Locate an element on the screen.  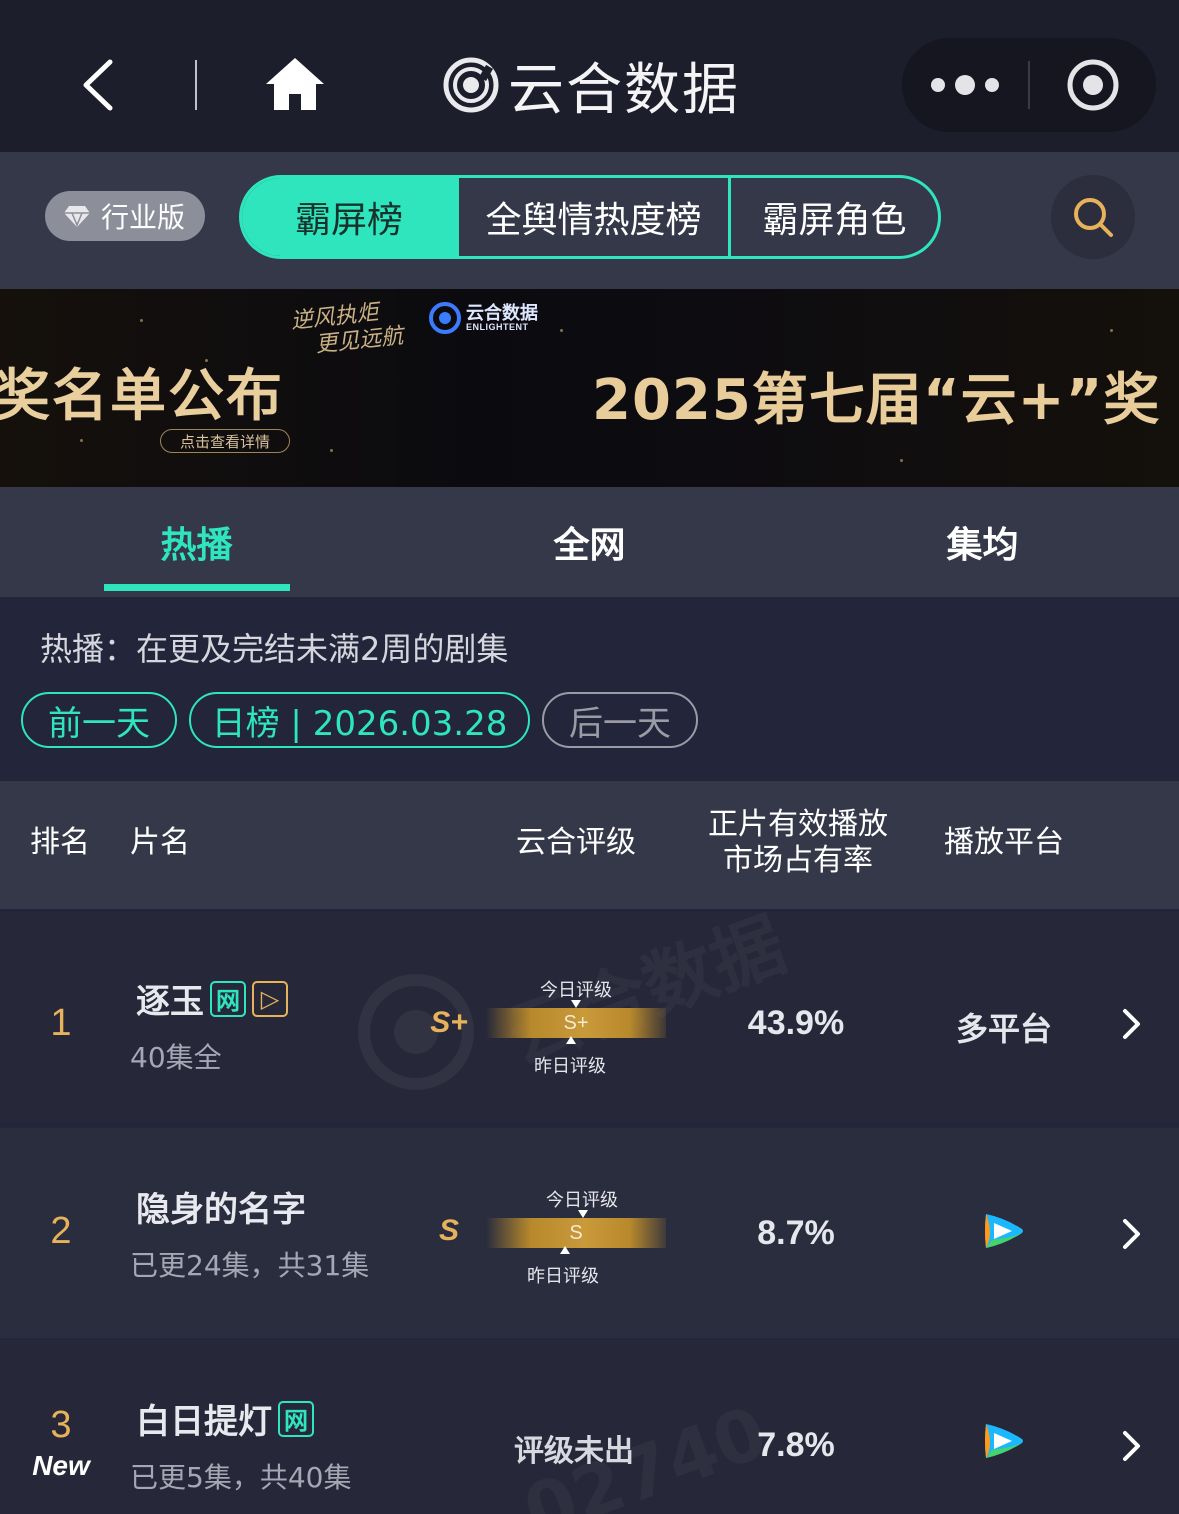
market-share: 7.8% is located at coordinates (796, 1445).